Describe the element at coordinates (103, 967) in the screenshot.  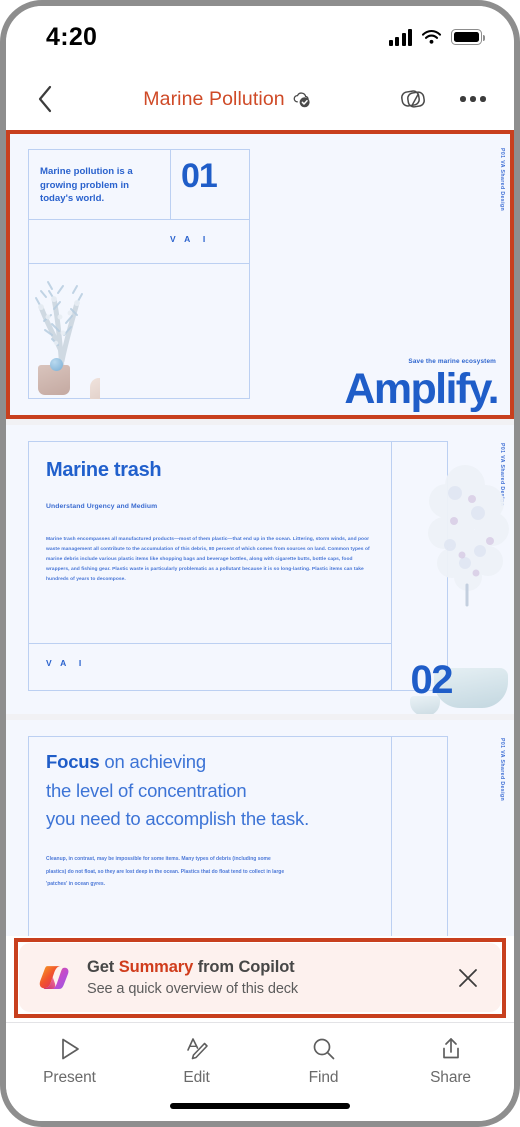
I see `copilot-title-prefix: Get` at that location.